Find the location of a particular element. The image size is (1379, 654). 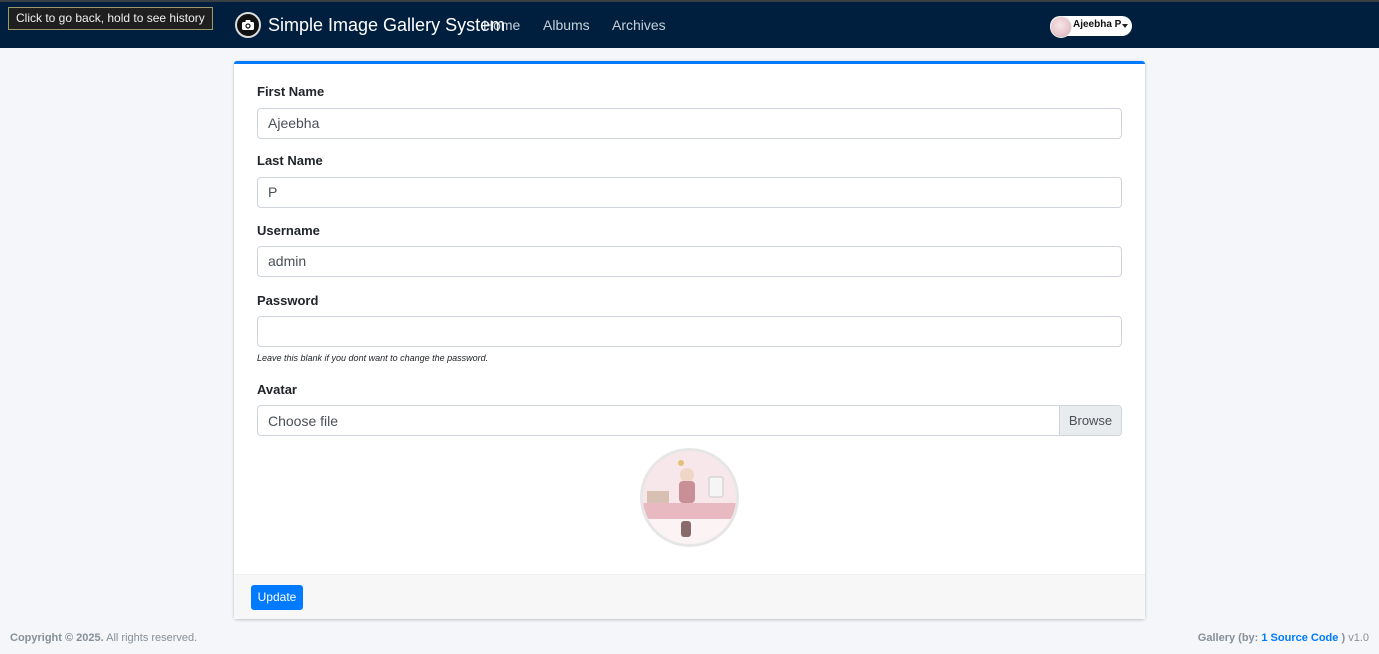

version-text: v1.0 is located at coordinates (1357, 638).